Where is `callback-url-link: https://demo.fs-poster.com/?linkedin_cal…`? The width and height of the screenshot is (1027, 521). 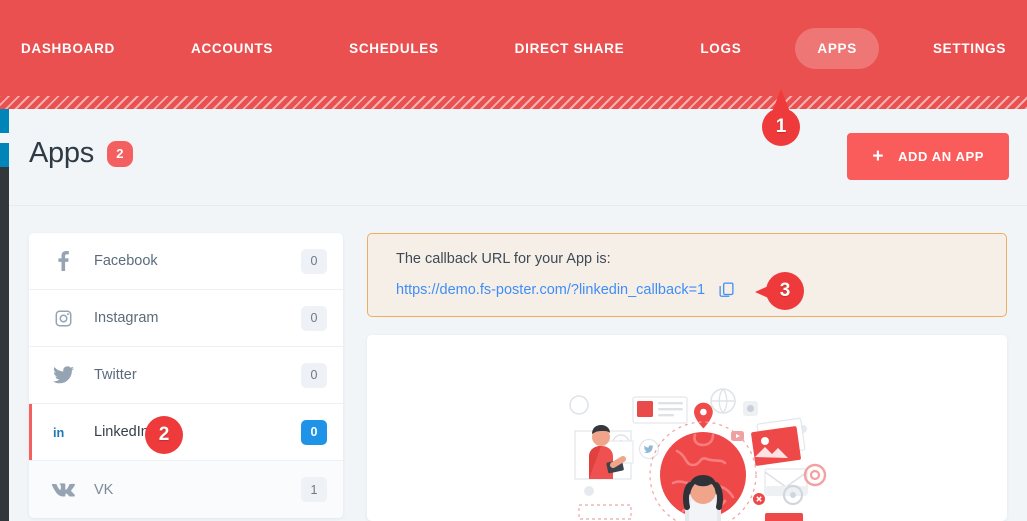
callback-url-link: https://demo.fs-poster.com/?linkedin_cal… is located at coordinates (550, 290).